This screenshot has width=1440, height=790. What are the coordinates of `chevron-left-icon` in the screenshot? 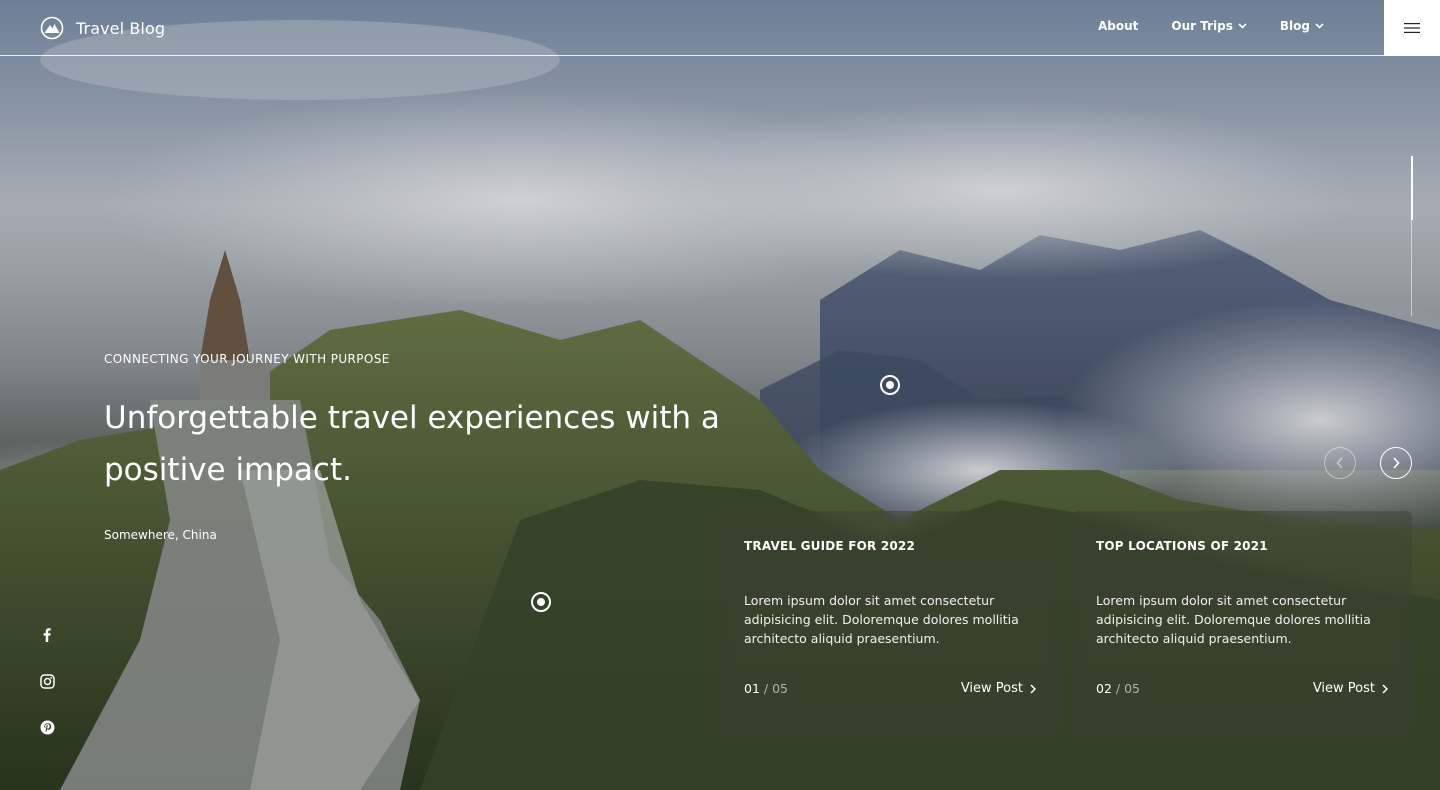 It's located at (1339, 463).